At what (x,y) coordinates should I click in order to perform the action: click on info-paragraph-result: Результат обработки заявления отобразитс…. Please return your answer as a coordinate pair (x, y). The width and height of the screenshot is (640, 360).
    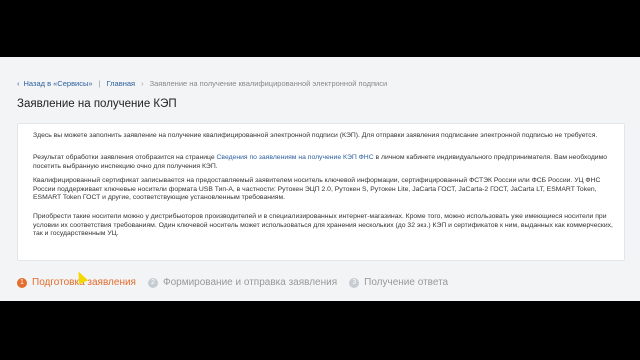
    Looking at the image, I should click on (323, 162).